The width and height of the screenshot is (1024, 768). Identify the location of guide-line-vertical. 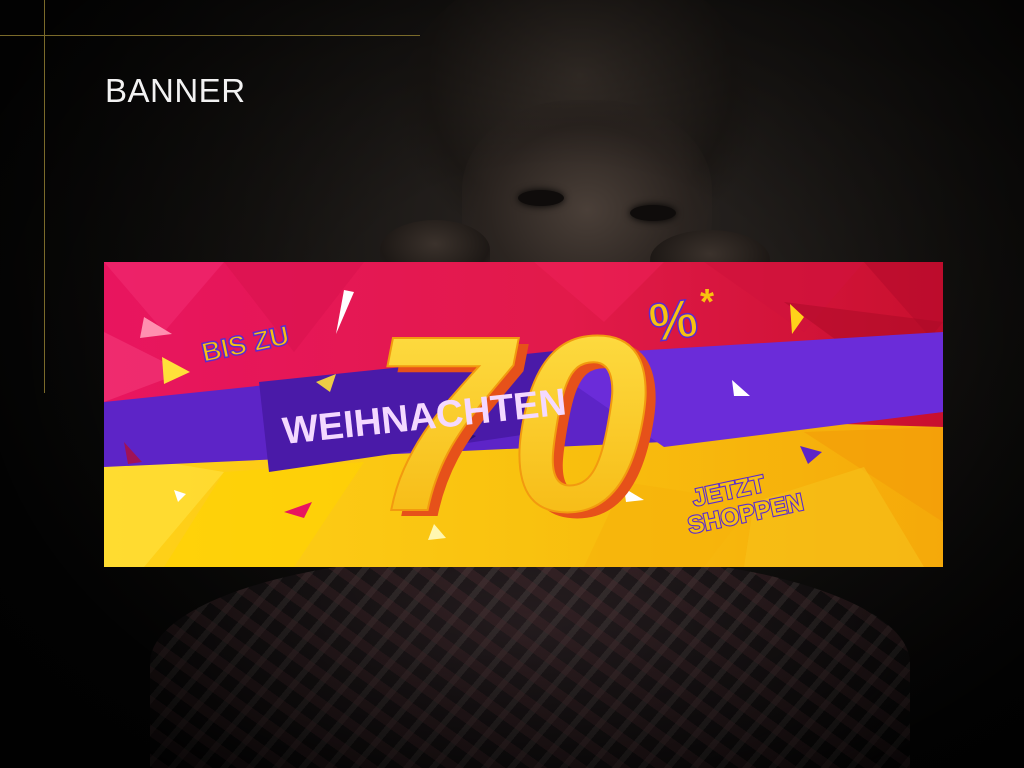
(44, 196).